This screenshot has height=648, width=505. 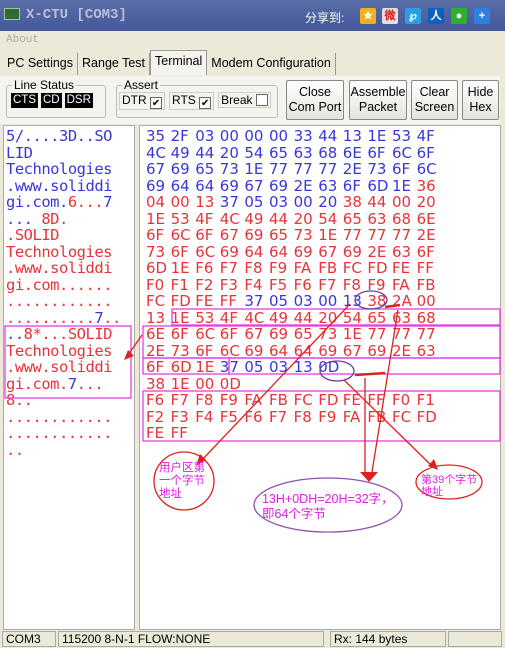 I want to click on ascii-line: ... 8D., so click(x=70, y=219).